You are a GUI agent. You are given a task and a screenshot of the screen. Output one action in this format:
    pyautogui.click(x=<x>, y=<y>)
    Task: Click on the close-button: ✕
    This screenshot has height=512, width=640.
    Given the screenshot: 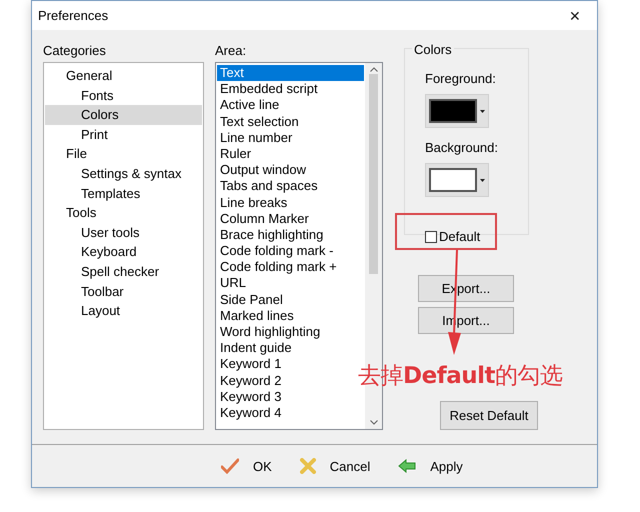 What is the action you would take?
    pyautogui.click(x=575, y=15)
    